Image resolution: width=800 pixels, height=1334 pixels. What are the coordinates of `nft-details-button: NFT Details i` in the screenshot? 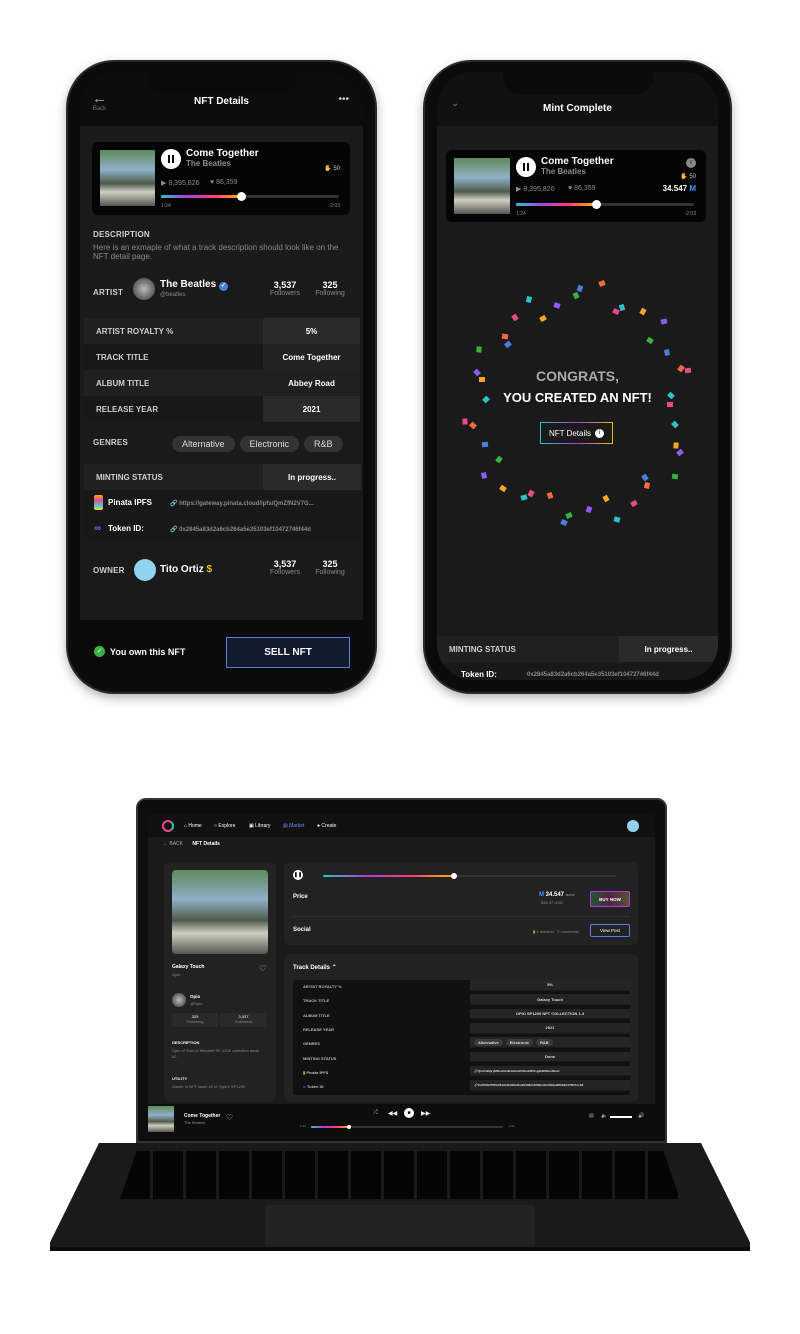 It's located at (576, 433).